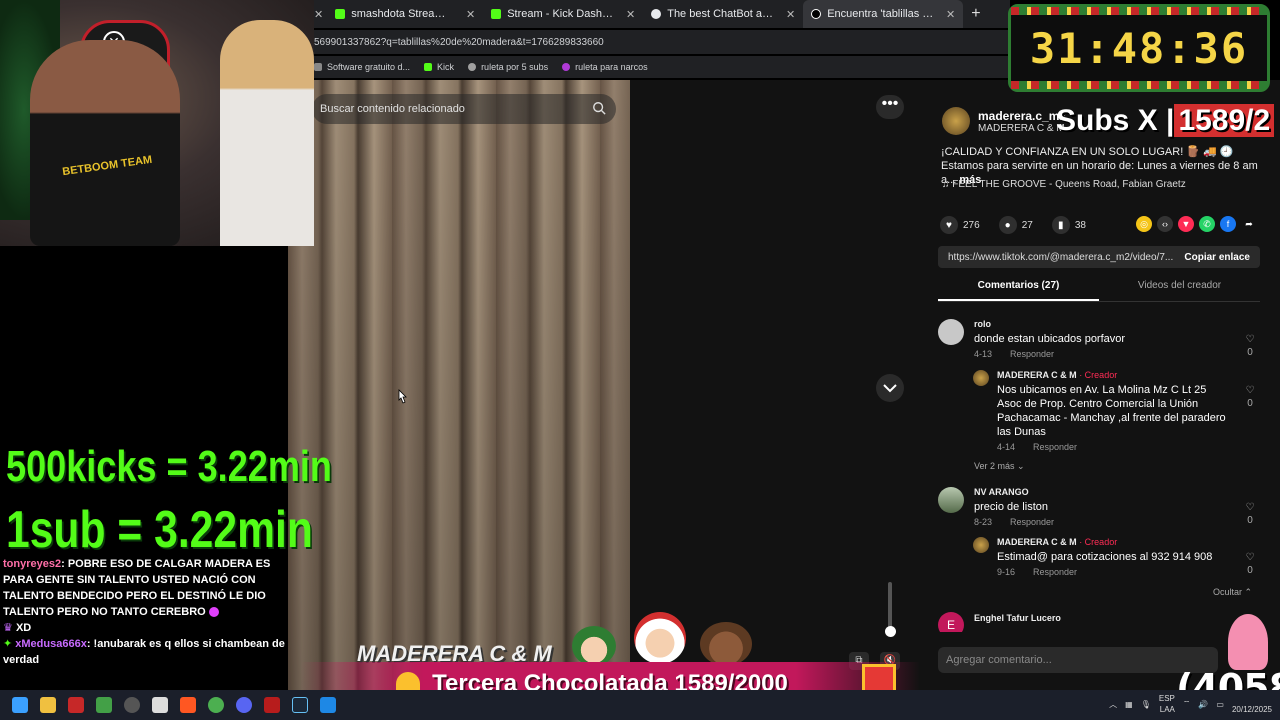 The width and height of the screenshot is (1280, 720). I want to click on steam-icon, so click(300, 705).